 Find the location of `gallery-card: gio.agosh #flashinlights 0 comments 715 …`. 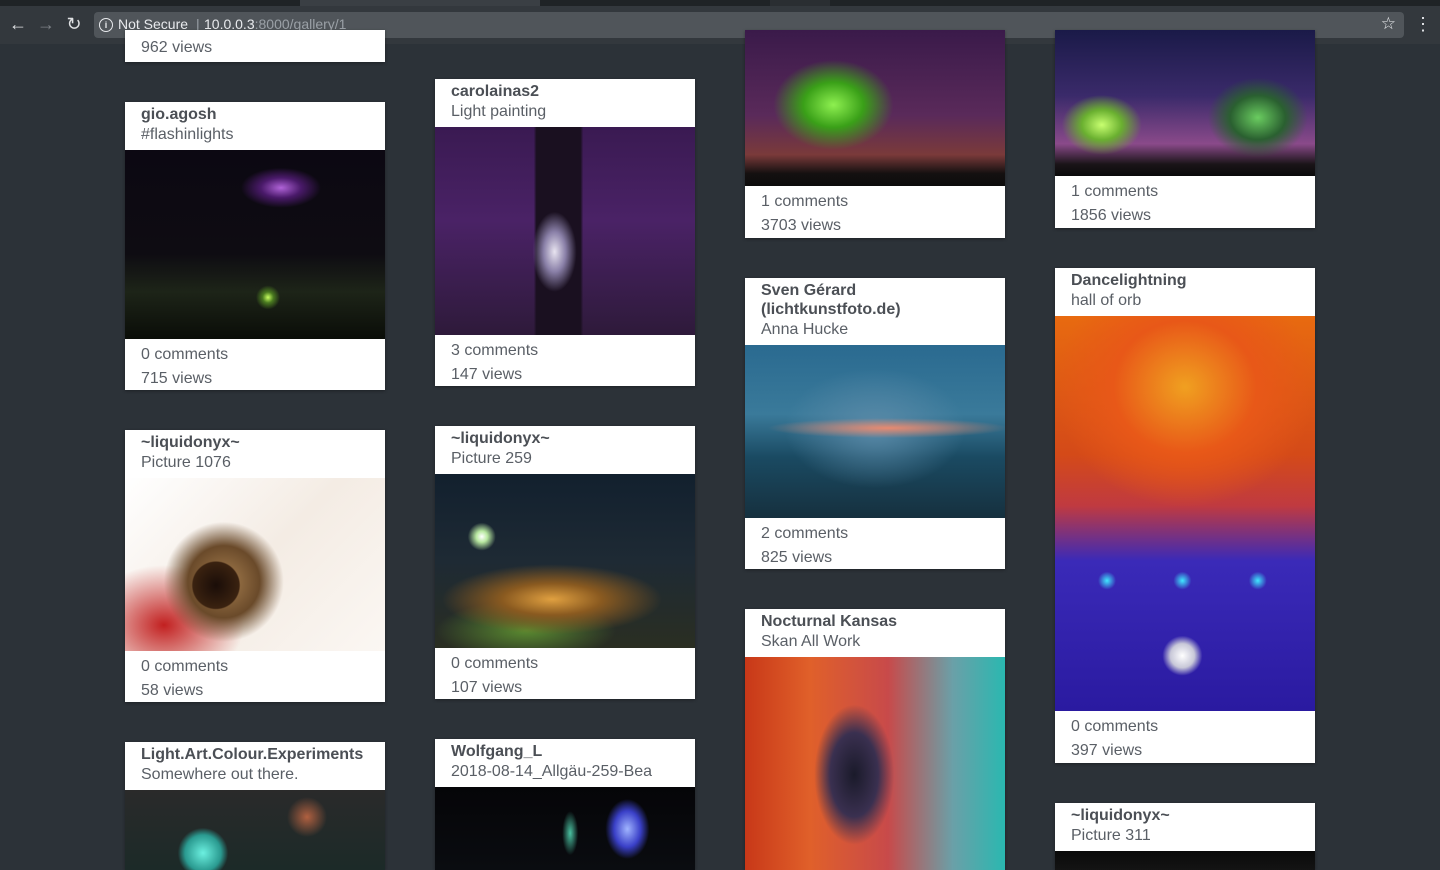

gallery-card: gio.agosh #flashinlights 0 comments 715 … is located at coordinates (255, 246).